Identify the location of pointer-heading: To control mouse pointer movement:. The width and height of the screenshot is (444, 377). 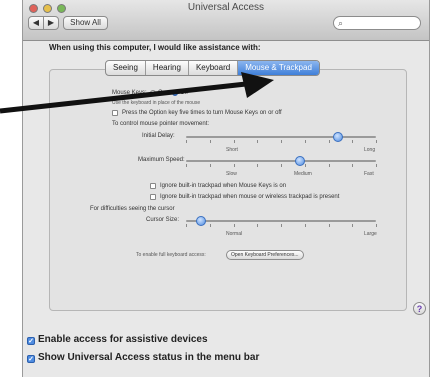
(161, 124).